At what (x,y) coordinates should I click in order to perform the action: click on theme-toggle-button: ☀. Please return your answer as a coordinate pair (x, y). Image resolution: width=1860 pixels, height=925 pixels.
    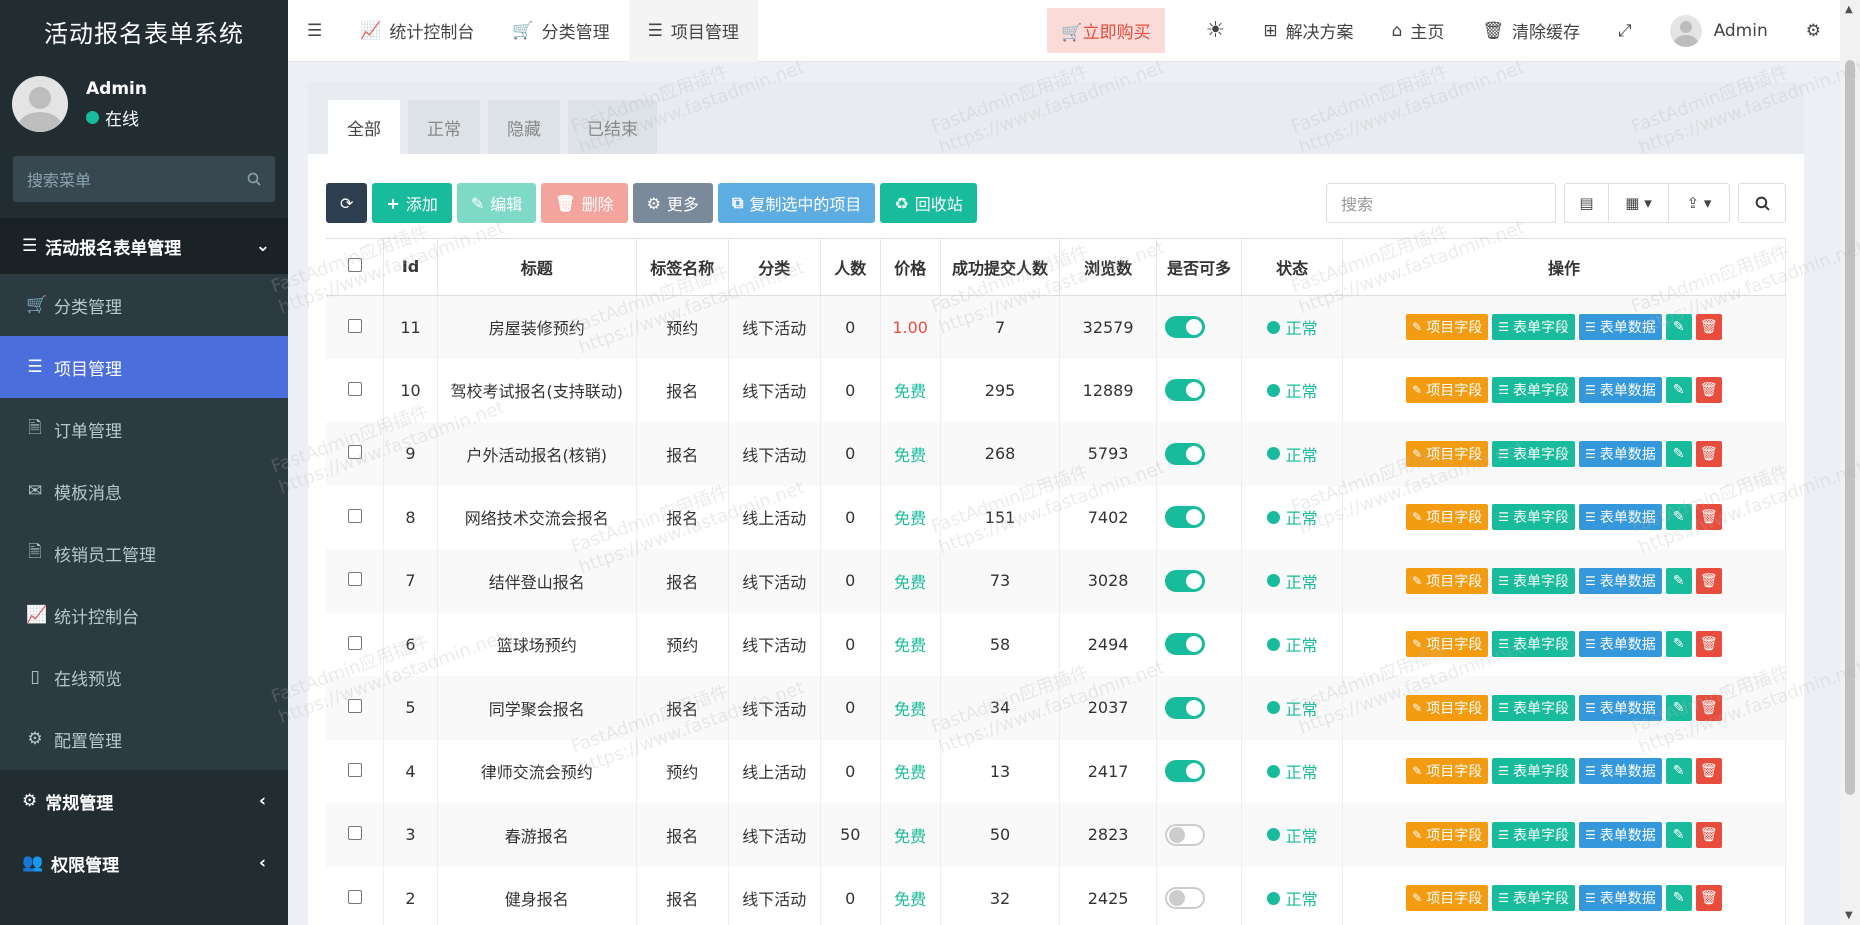
    Looking at the image, I should click on (1216, 31).